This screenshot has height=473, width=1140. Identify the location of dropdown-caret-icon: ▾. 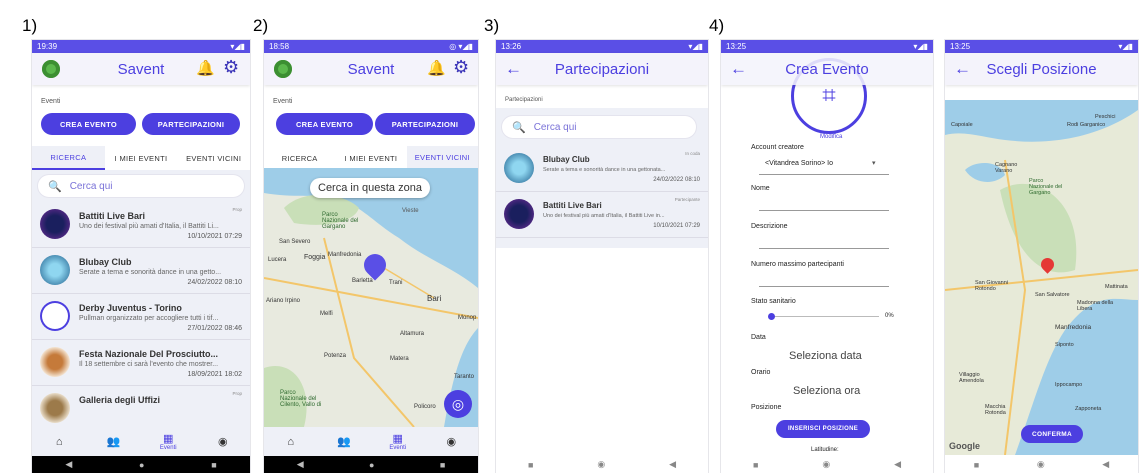
(874, 163).